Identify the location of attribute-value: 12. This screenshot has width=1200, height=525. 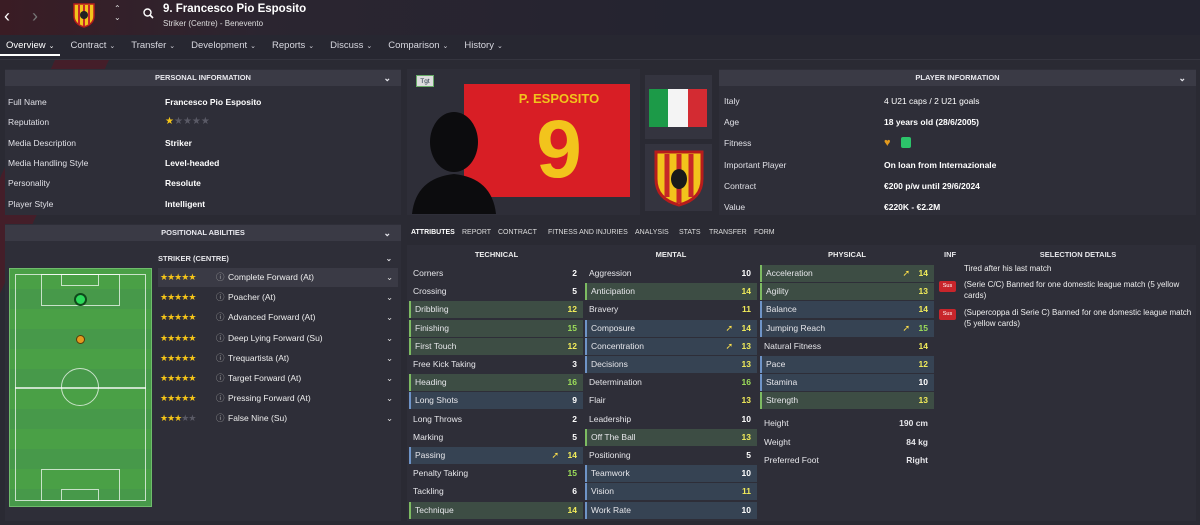
(923, 364).